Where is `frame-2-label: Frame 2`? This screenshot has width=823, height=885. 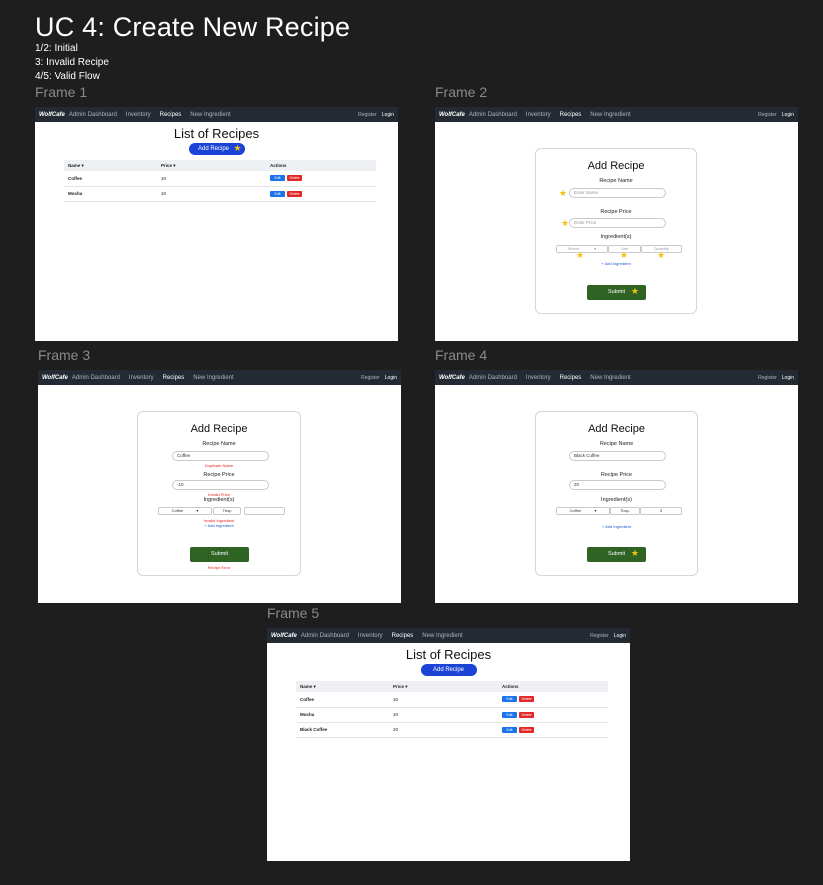
frame-2-label: Frame 2 is located at coordinates (461, 92).